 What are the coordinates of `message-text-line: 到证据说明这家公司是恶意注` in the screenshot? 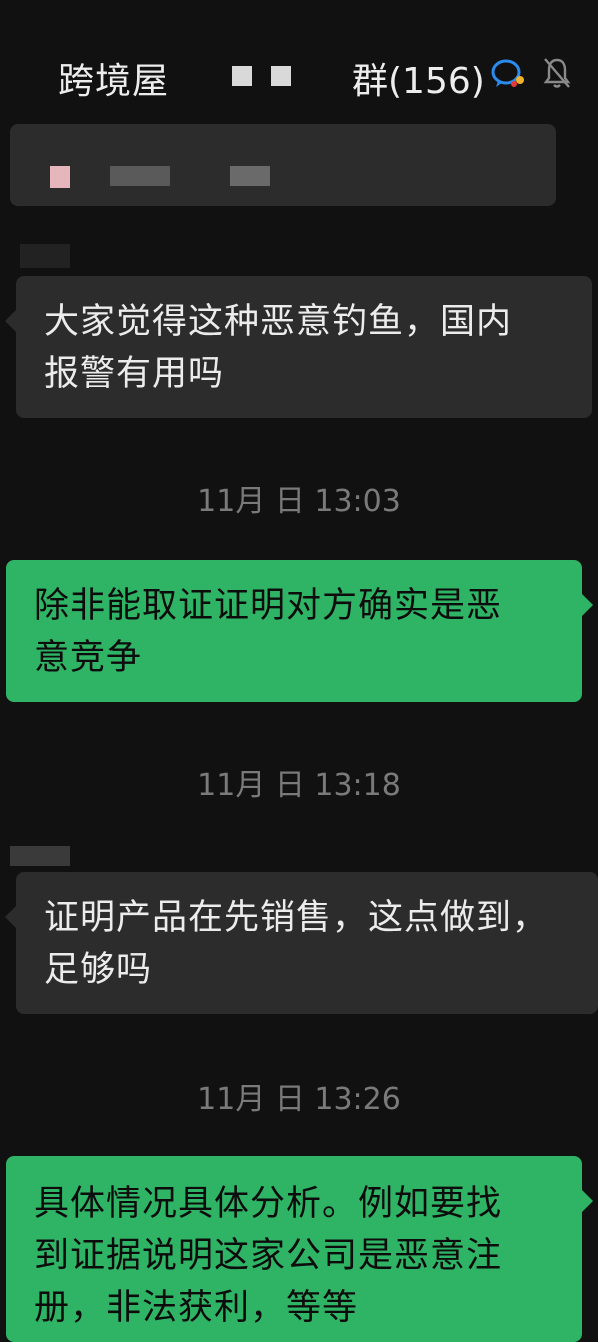 It's located at (268, 1256).